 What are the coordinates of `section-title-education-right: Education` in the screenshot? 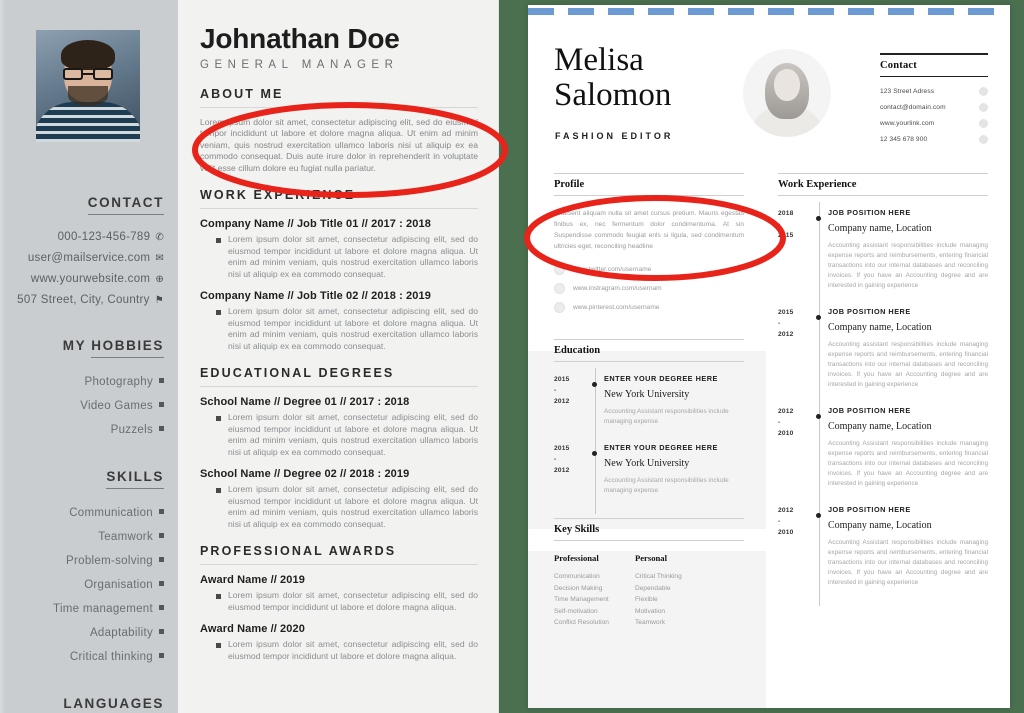 It's located at (577, 350).